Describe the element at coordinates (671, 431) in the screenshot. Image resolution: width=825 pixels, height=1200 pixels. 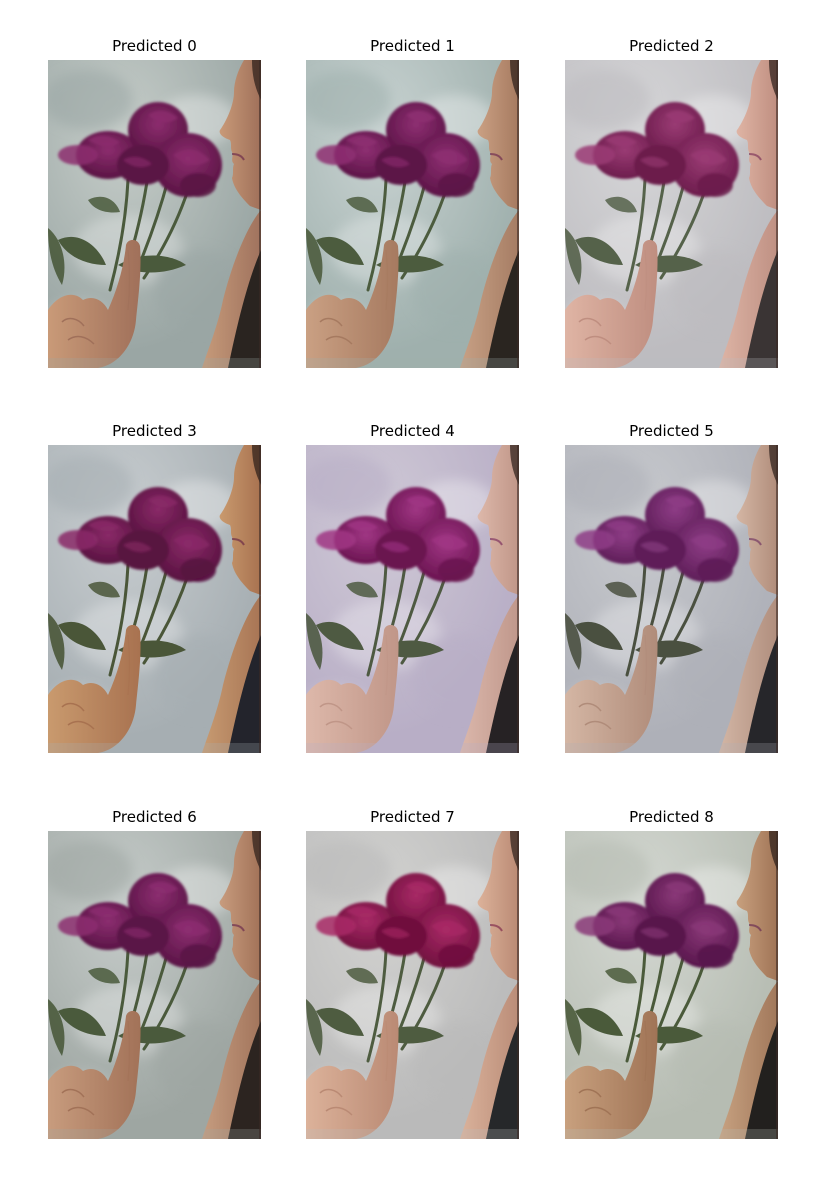
I see `panel-title: Predicted 5` at that location.